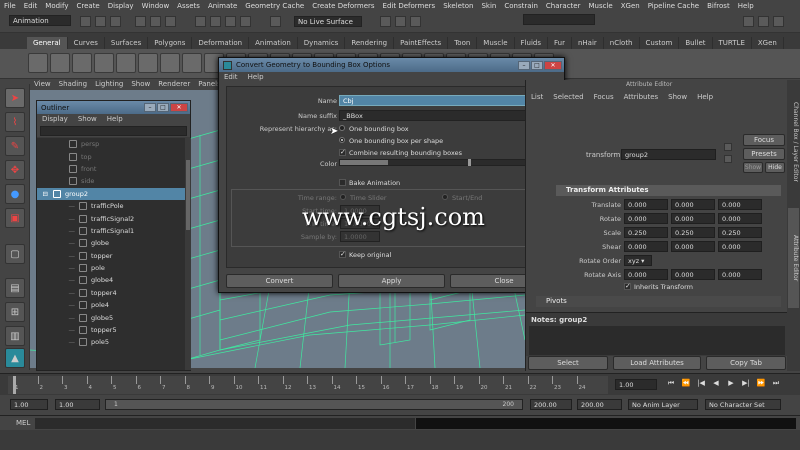 This screenshot has width=800, height=450. Describe the element at coordinates (104, 63) in the screenshot. I see `pencil-curve-icon` at that location.